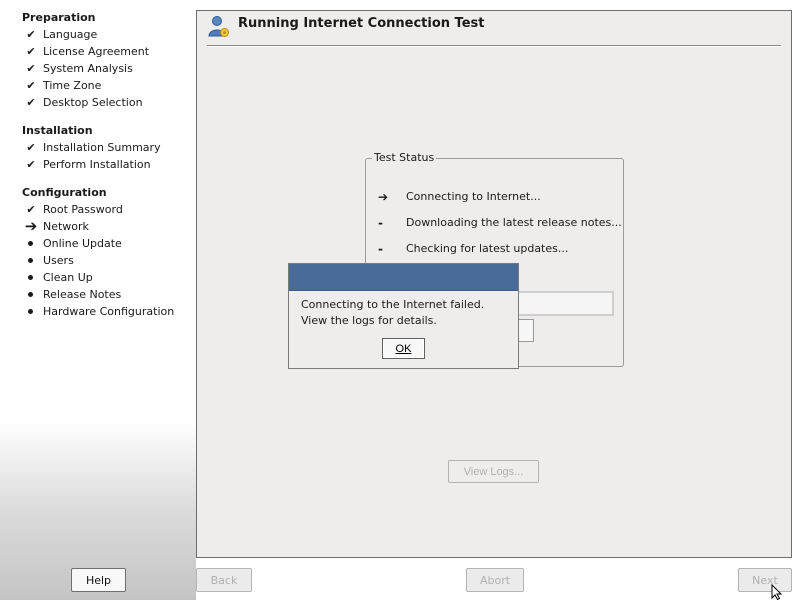 The width and height of the screenshot is (800, 600). Describe the element at coordinates (72, 85) in the screenshot. I see `step-label: Time Zone` at that location.